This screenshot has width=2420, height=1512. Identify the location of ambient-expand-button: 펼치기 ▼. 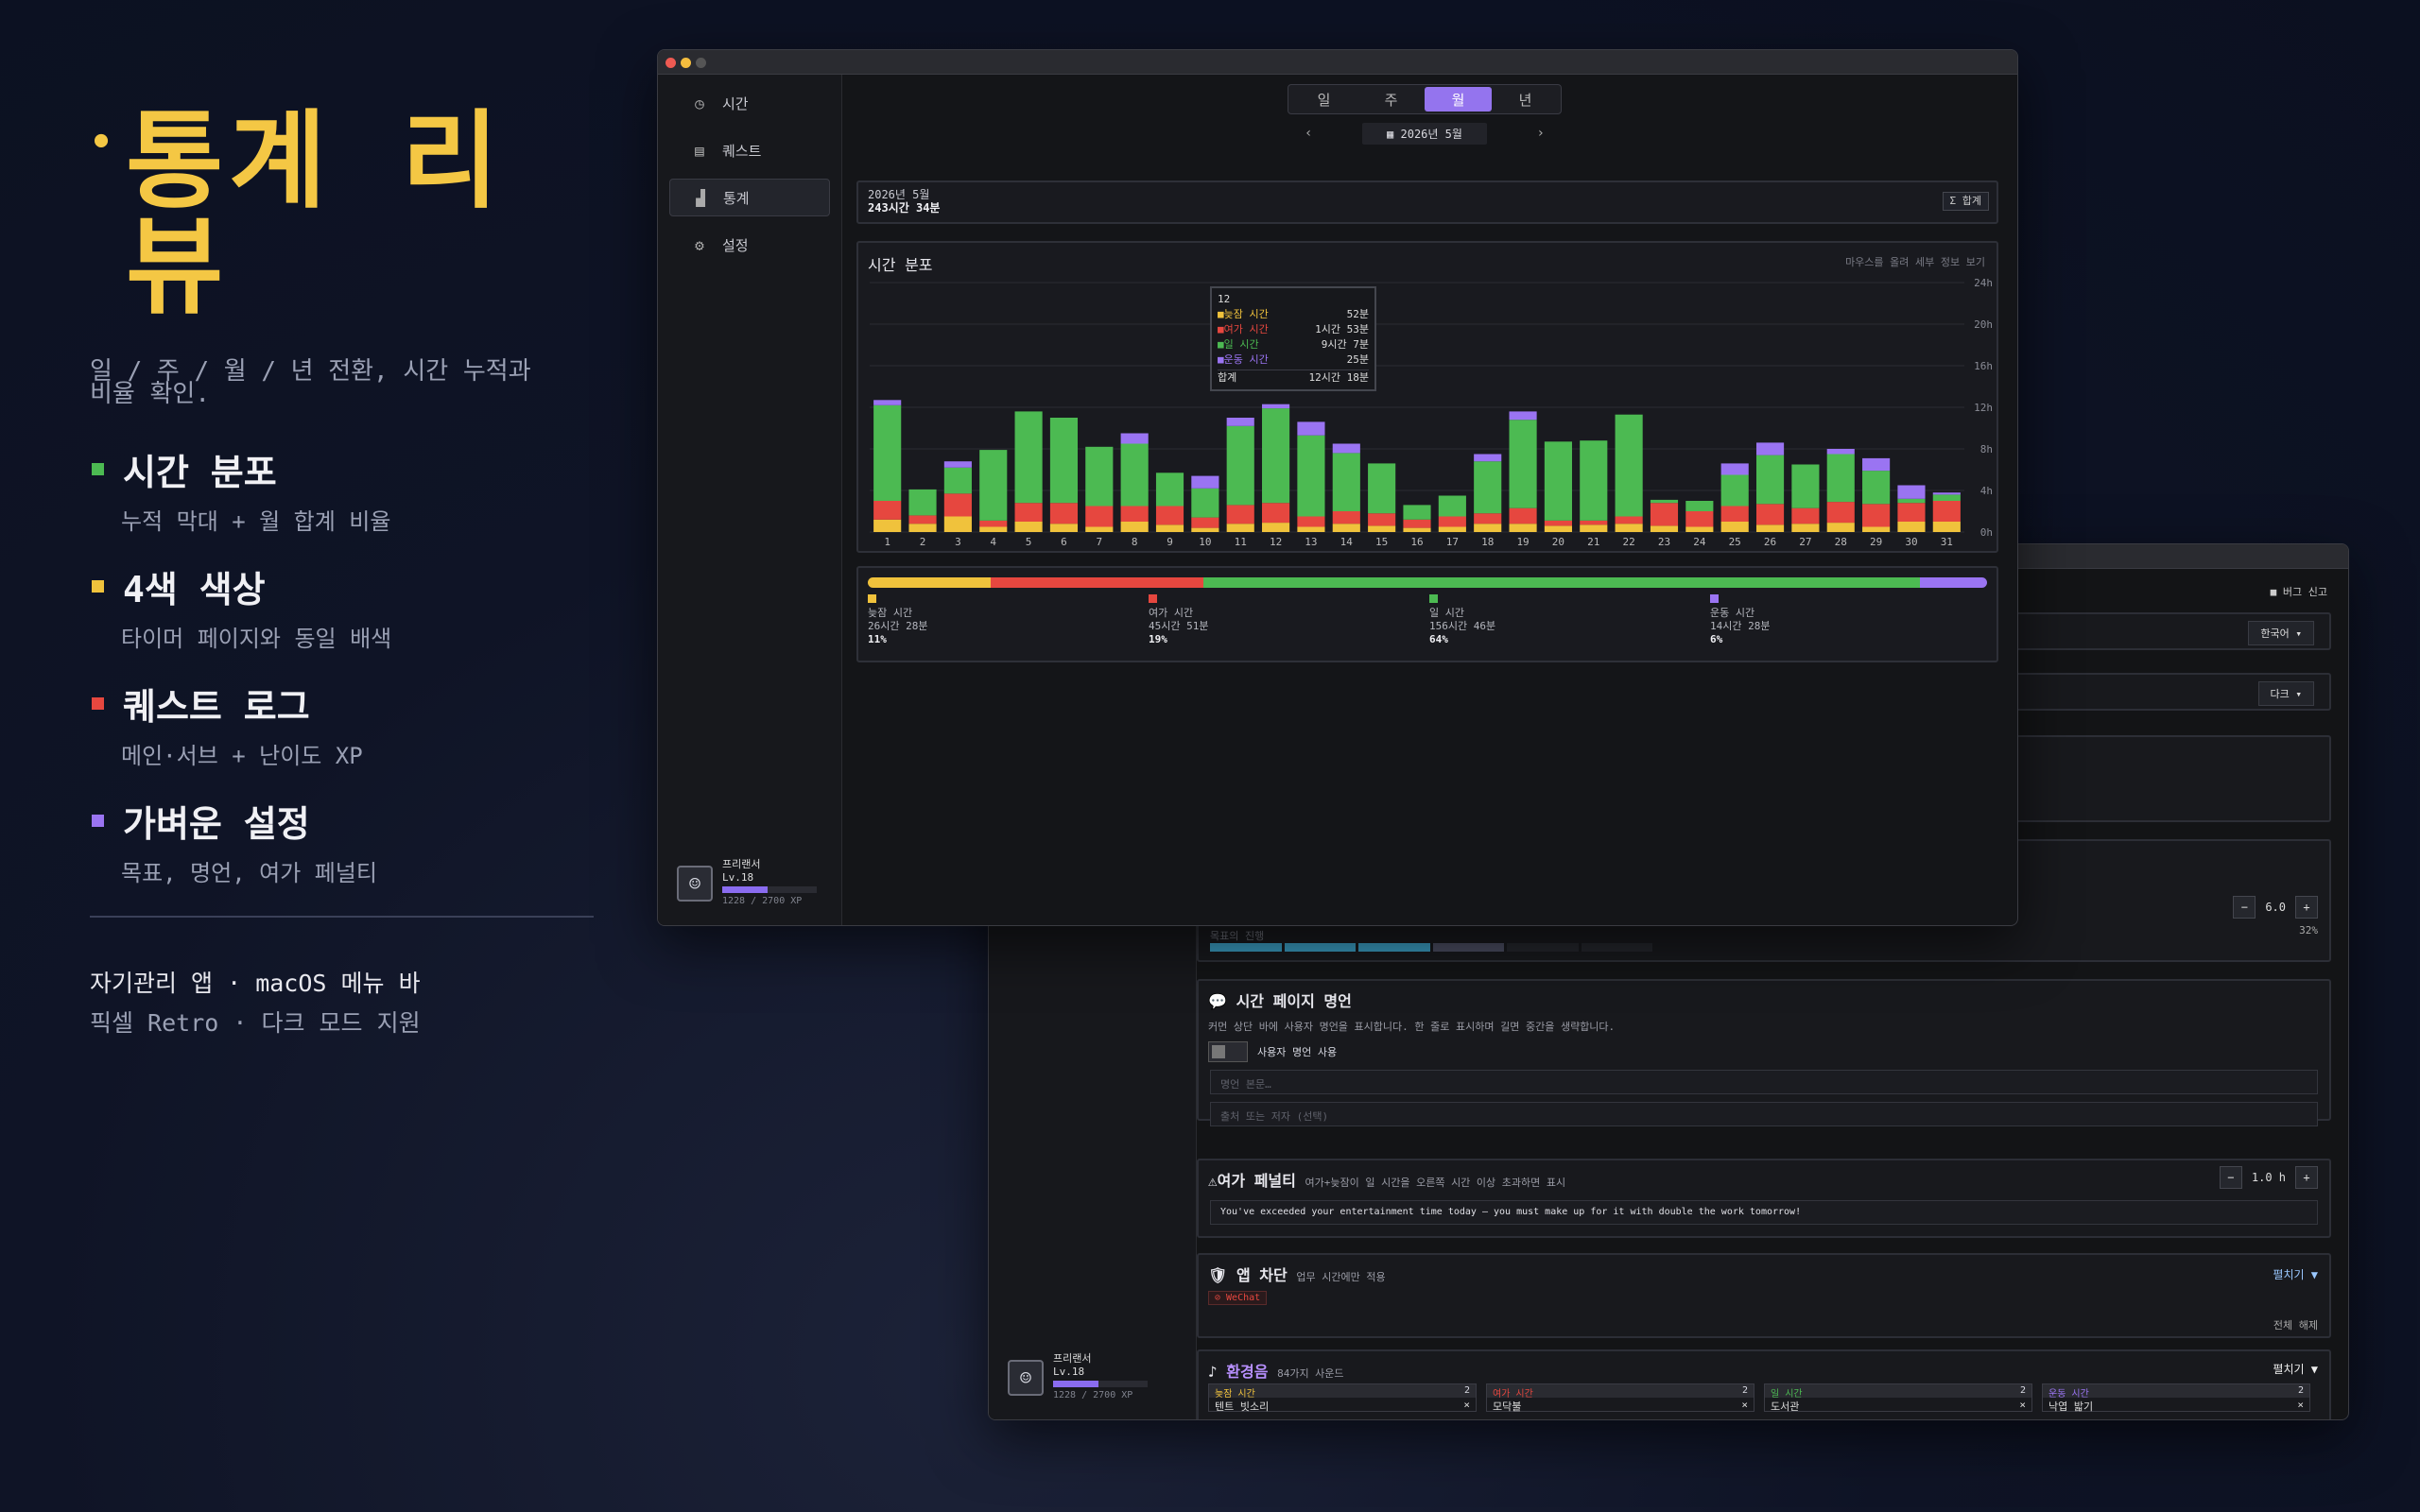
(2295, 1369).